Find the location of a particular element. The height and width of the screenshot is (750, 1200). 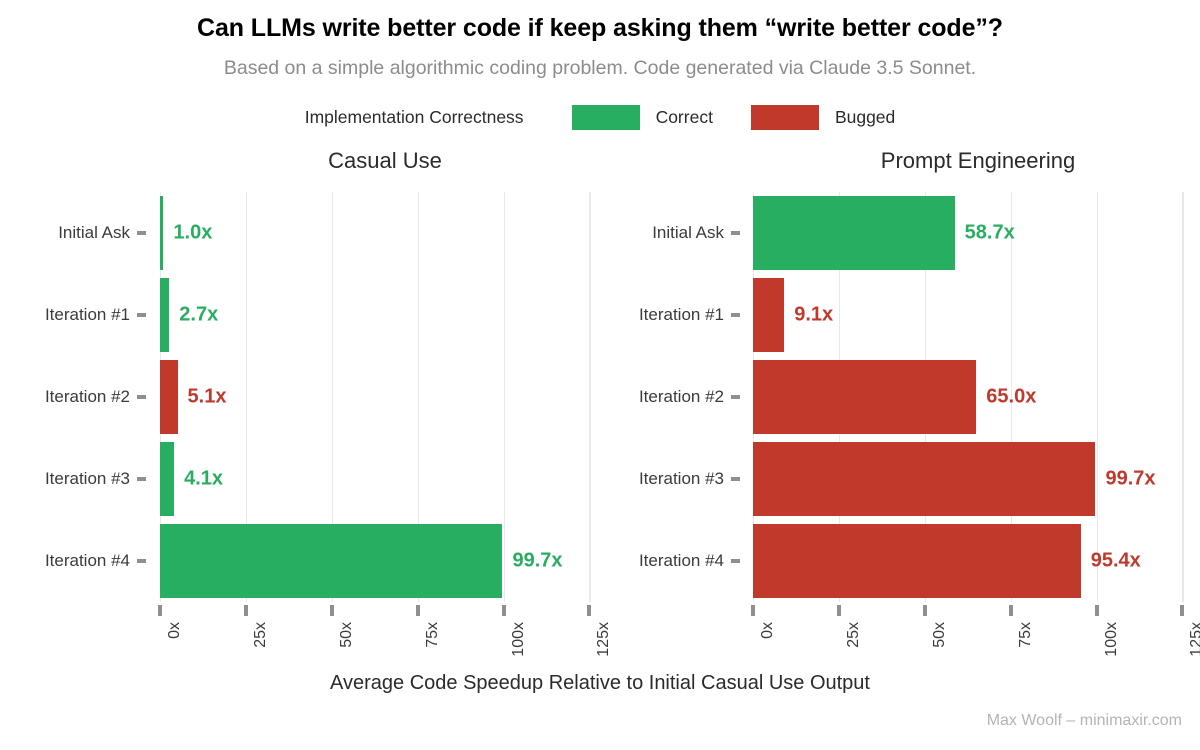

facet-title-casual-use: Casual Use is located at coordinates (385, 160).